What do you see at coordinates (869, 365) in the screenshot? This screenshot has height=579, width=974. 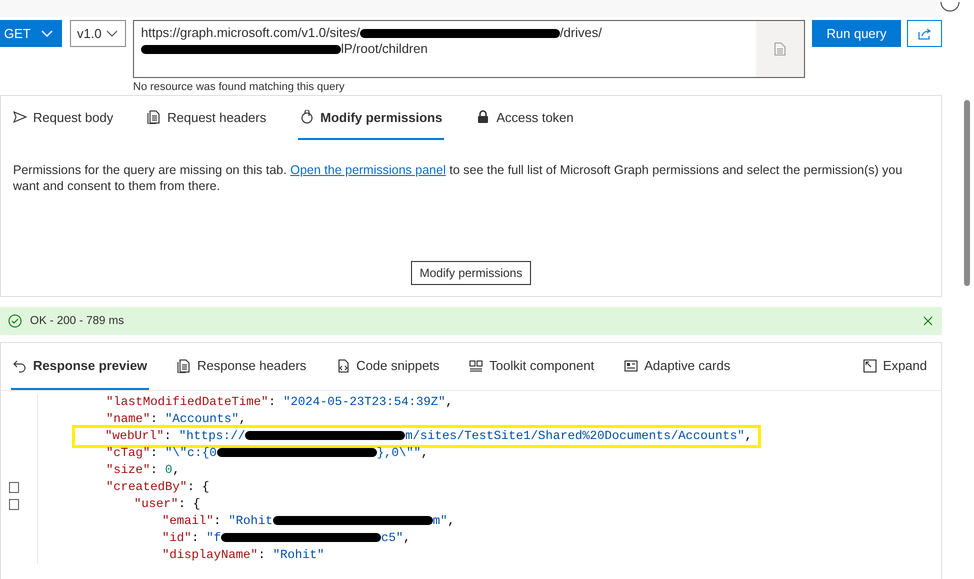 I see `expand-icon` at bounding box center [869, 365].